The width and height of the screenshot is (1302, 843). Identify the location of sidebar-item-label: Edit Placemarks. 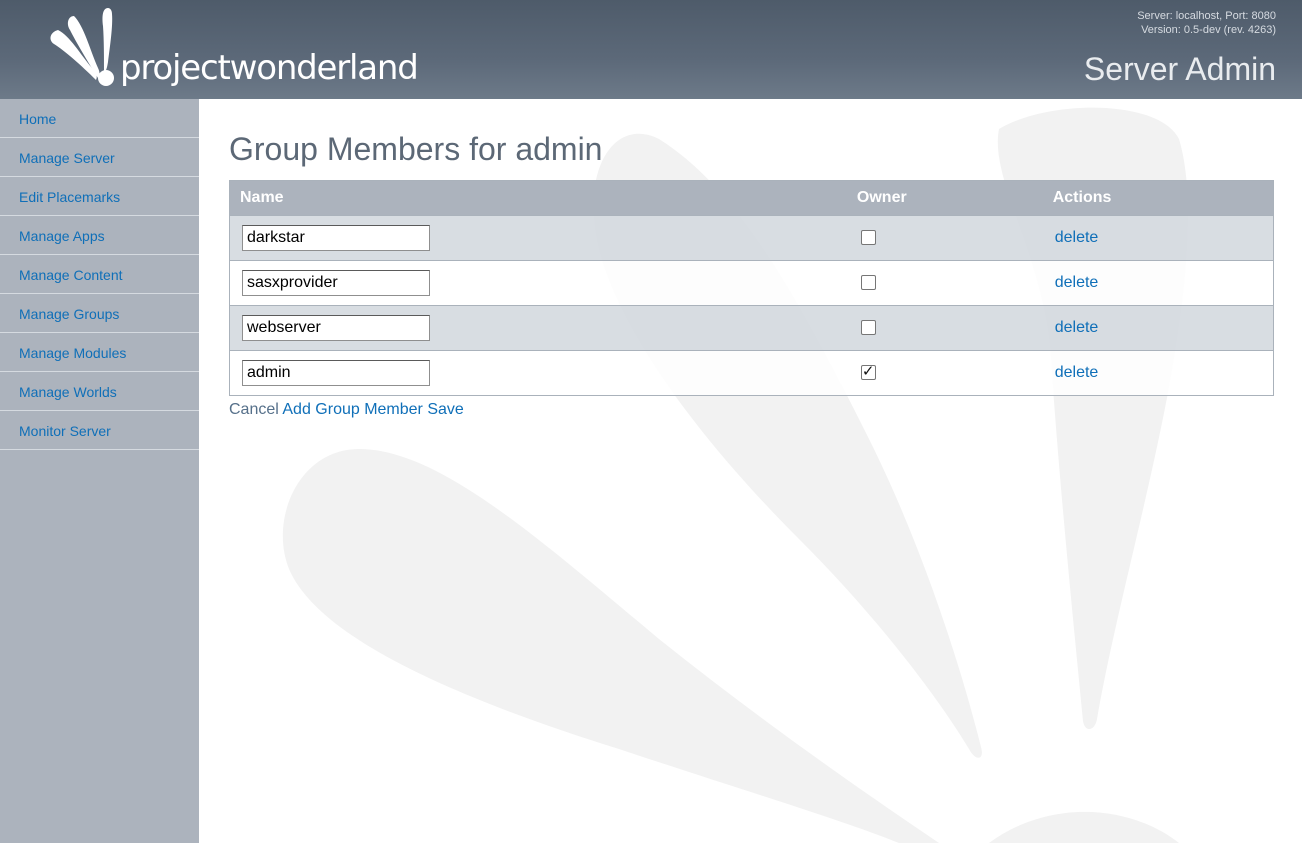
(69, 197).